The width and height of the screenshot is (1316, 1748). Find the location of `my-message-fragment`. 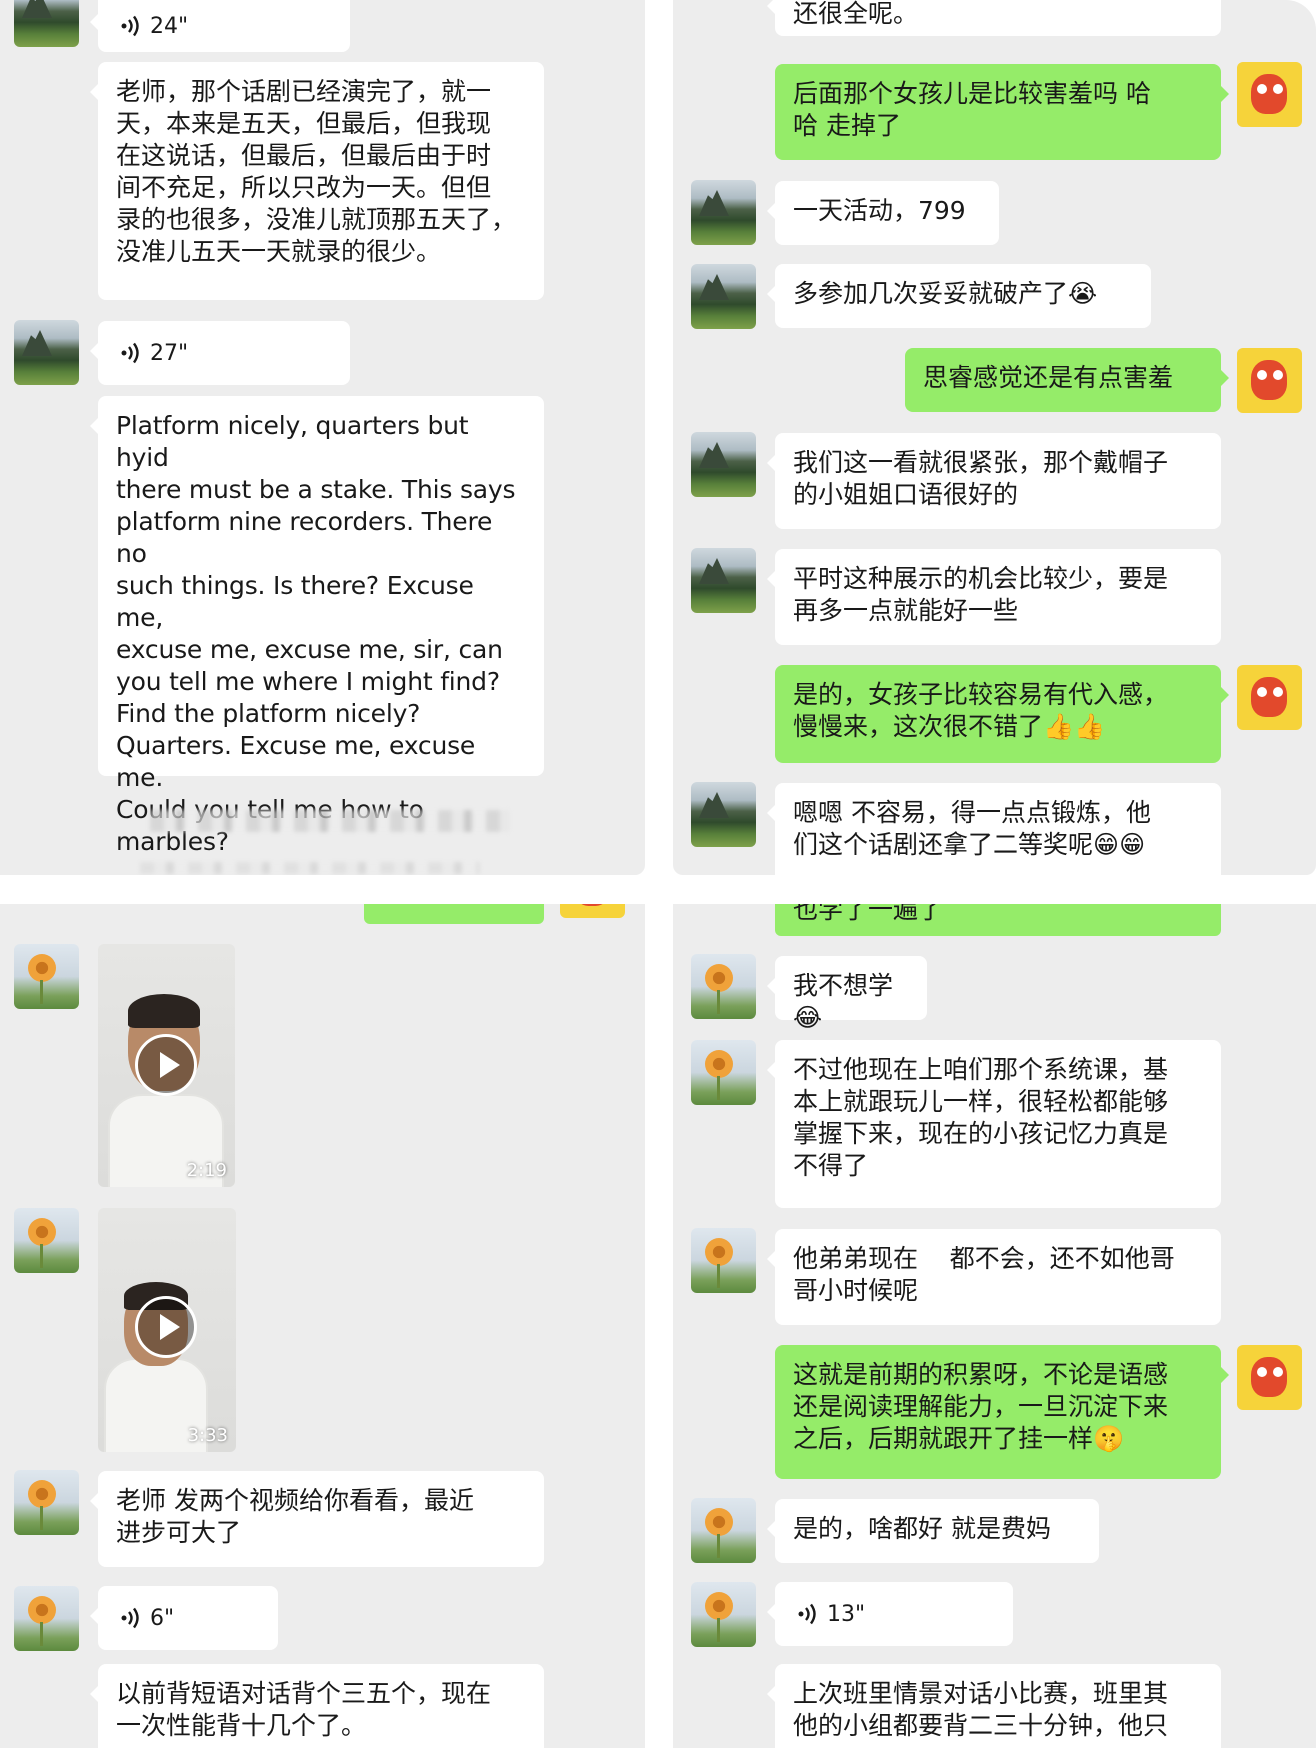

my-message-fragment is located at coordinates (454, 914).